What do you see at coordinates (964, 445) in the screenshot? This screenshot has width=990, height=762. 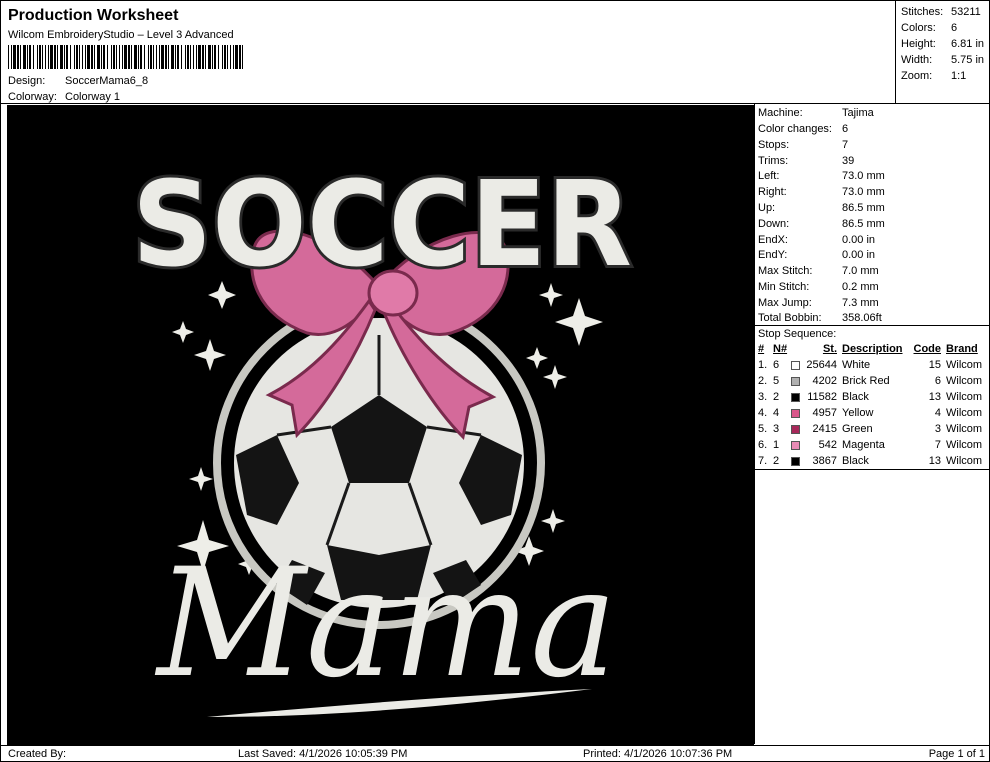 I see `row-brand: Wilcom` at bounding box center [964, 445].